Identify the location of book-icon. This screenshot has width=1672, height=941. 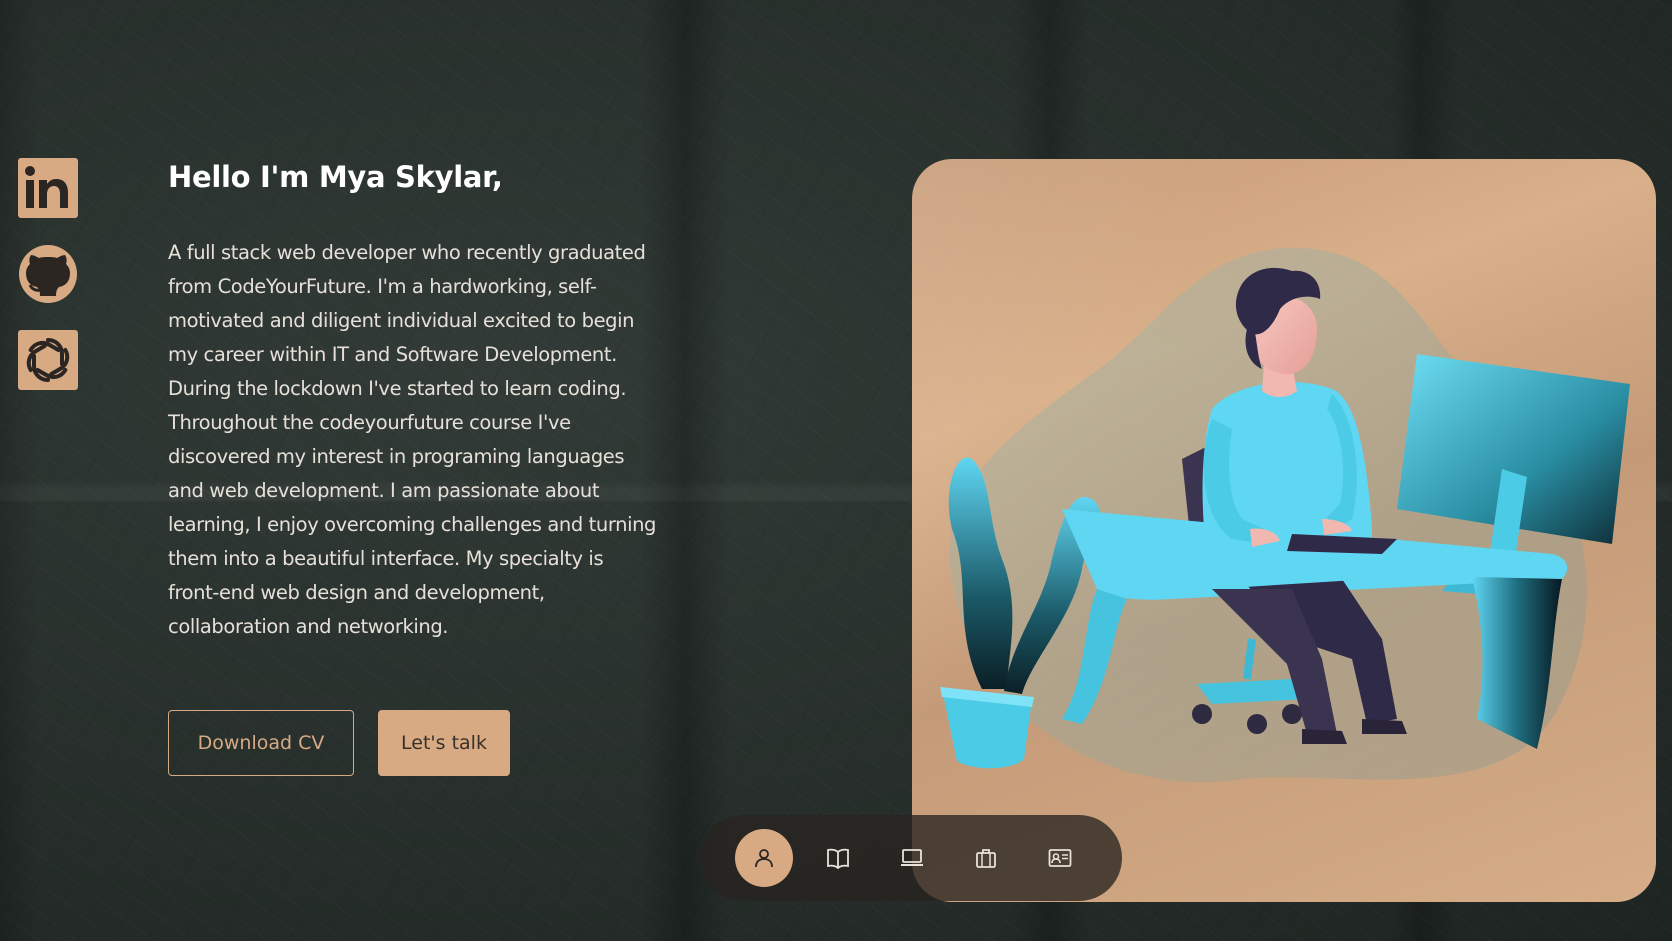
(838, 858).